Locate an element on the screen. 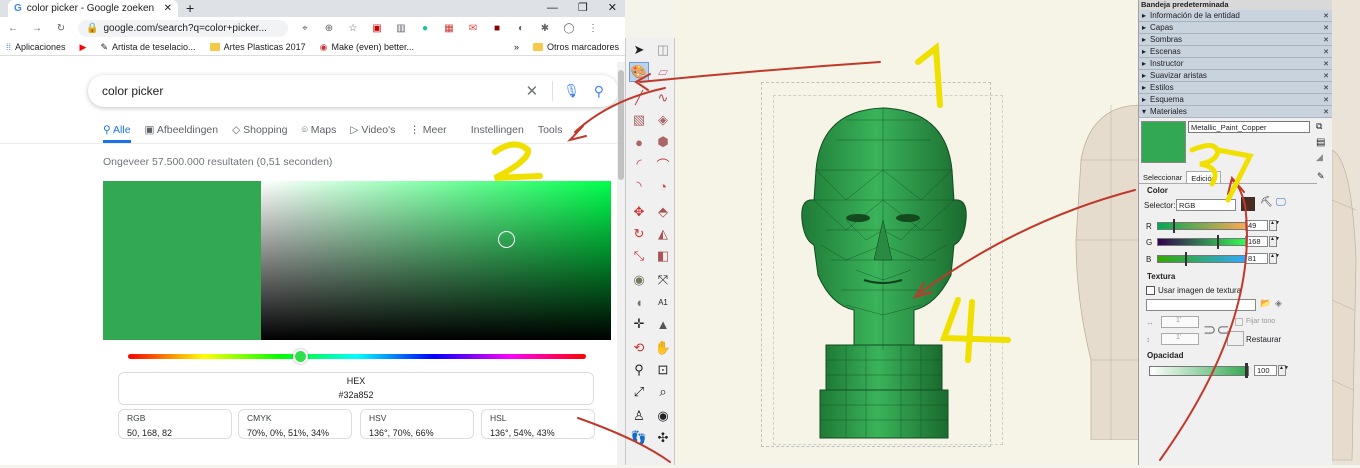 This screenshot has width=1360, height=468. hue-slider-handle is located at coordinates (300, 356).